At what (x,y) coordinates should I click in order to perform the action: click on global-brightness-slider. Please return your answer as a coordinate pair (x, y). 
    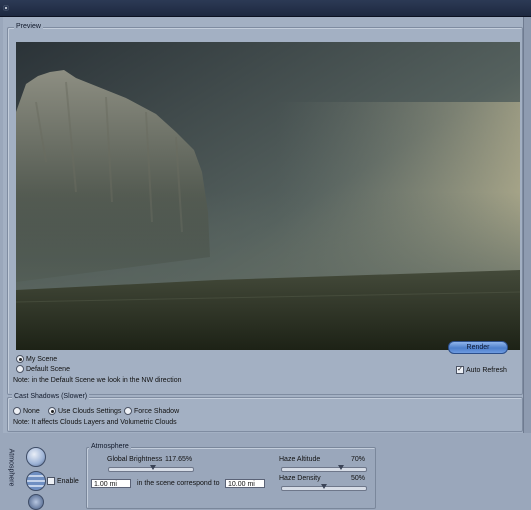
    Looking at the image, I should click on (151, 468).